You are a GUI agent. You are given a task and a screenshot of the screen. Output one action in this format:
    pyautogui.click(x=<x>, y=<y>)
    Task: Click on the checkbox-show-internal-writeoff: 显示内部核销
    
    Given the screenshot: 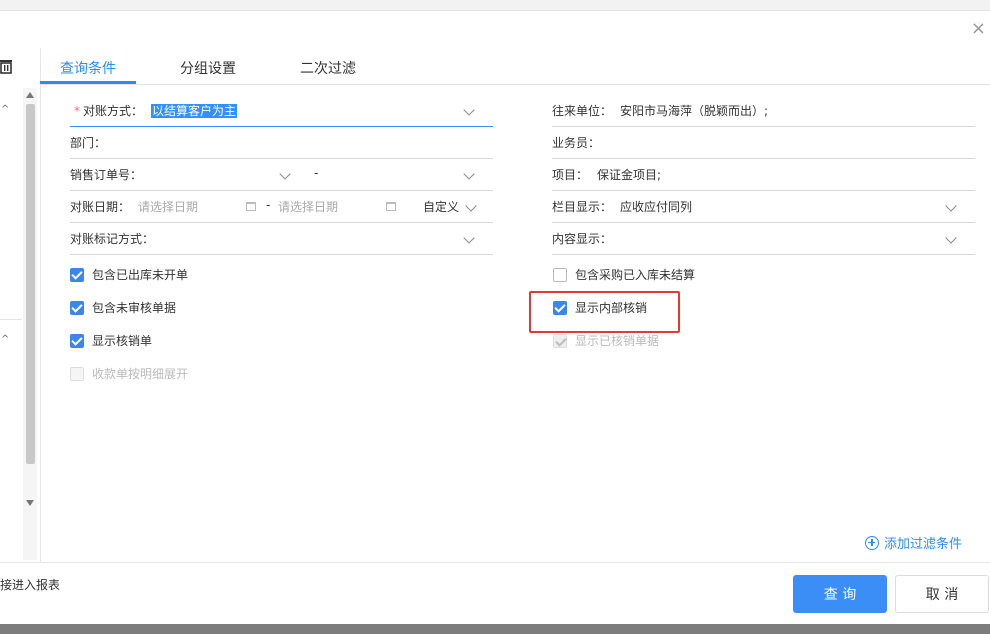 What is the action you would take?
    pyautogui.click(x=600, y=307)
    